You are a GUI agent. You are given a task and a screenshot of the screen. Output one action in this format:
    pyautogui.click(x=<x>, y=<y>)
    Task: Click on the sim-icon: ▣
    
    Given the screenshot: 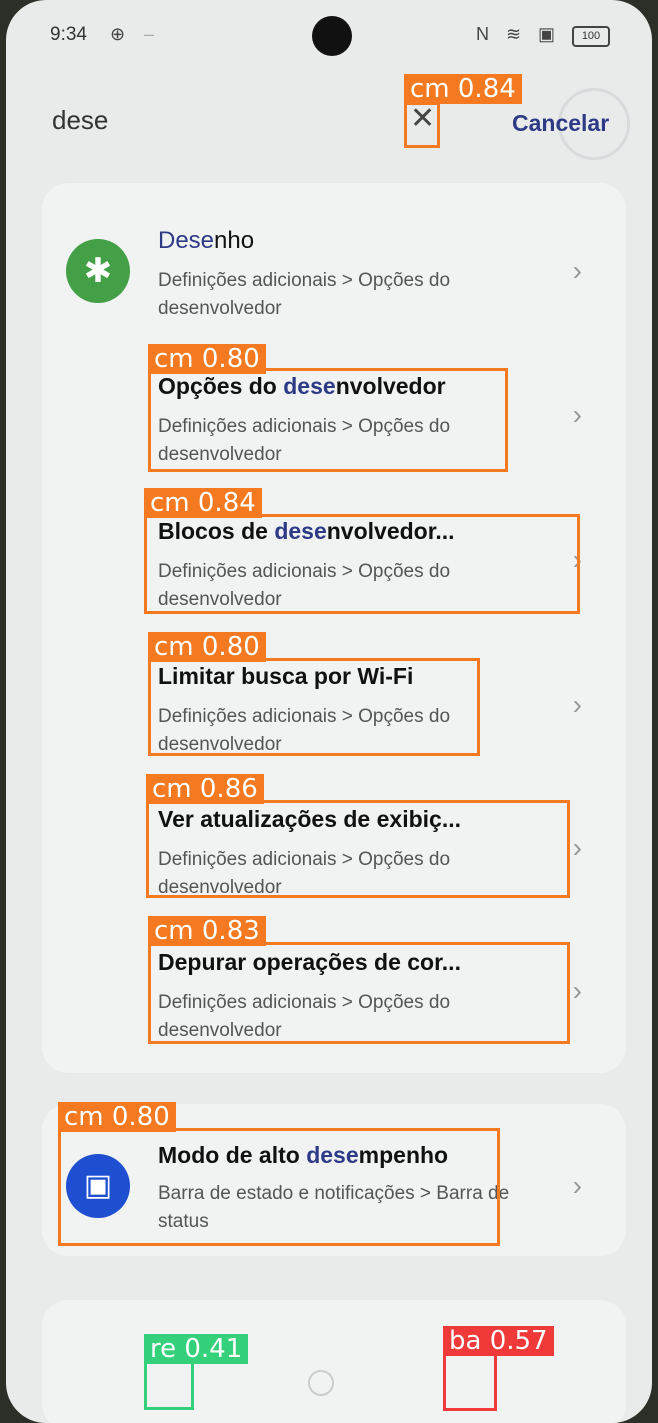 What is the action you would take?
    pyautogui.click(x=547, y=34)
    